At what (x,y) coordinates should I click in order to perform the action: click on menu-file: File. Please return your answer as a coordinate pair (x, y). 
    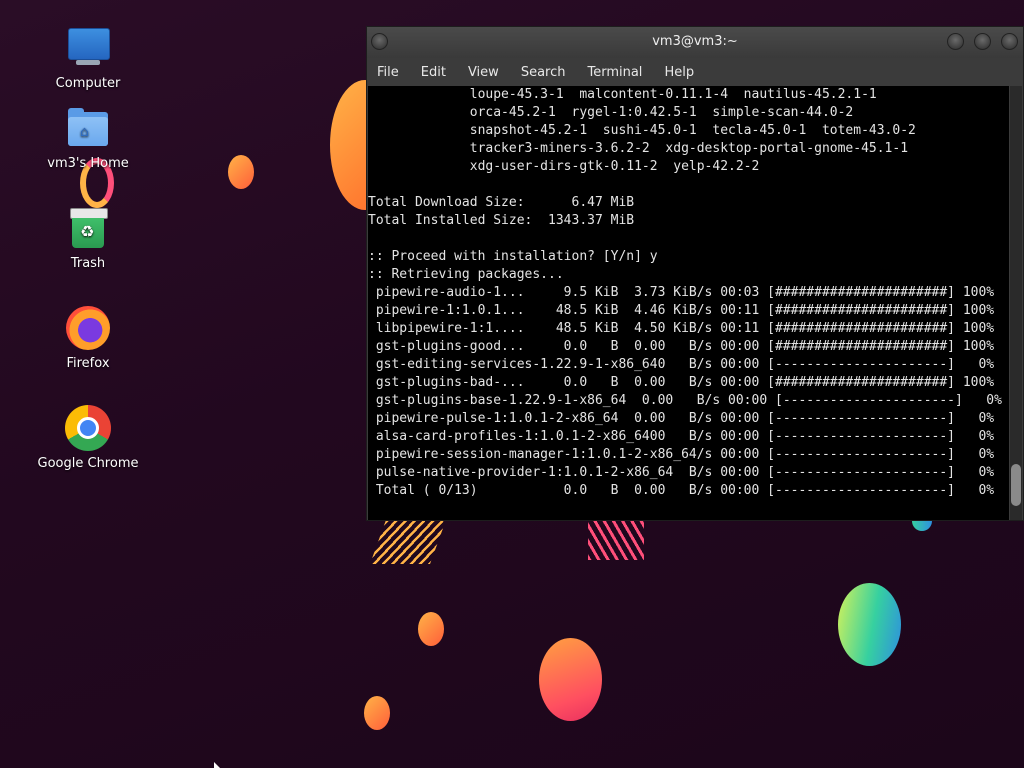
    Looking at the image, I should click on (388, 72).